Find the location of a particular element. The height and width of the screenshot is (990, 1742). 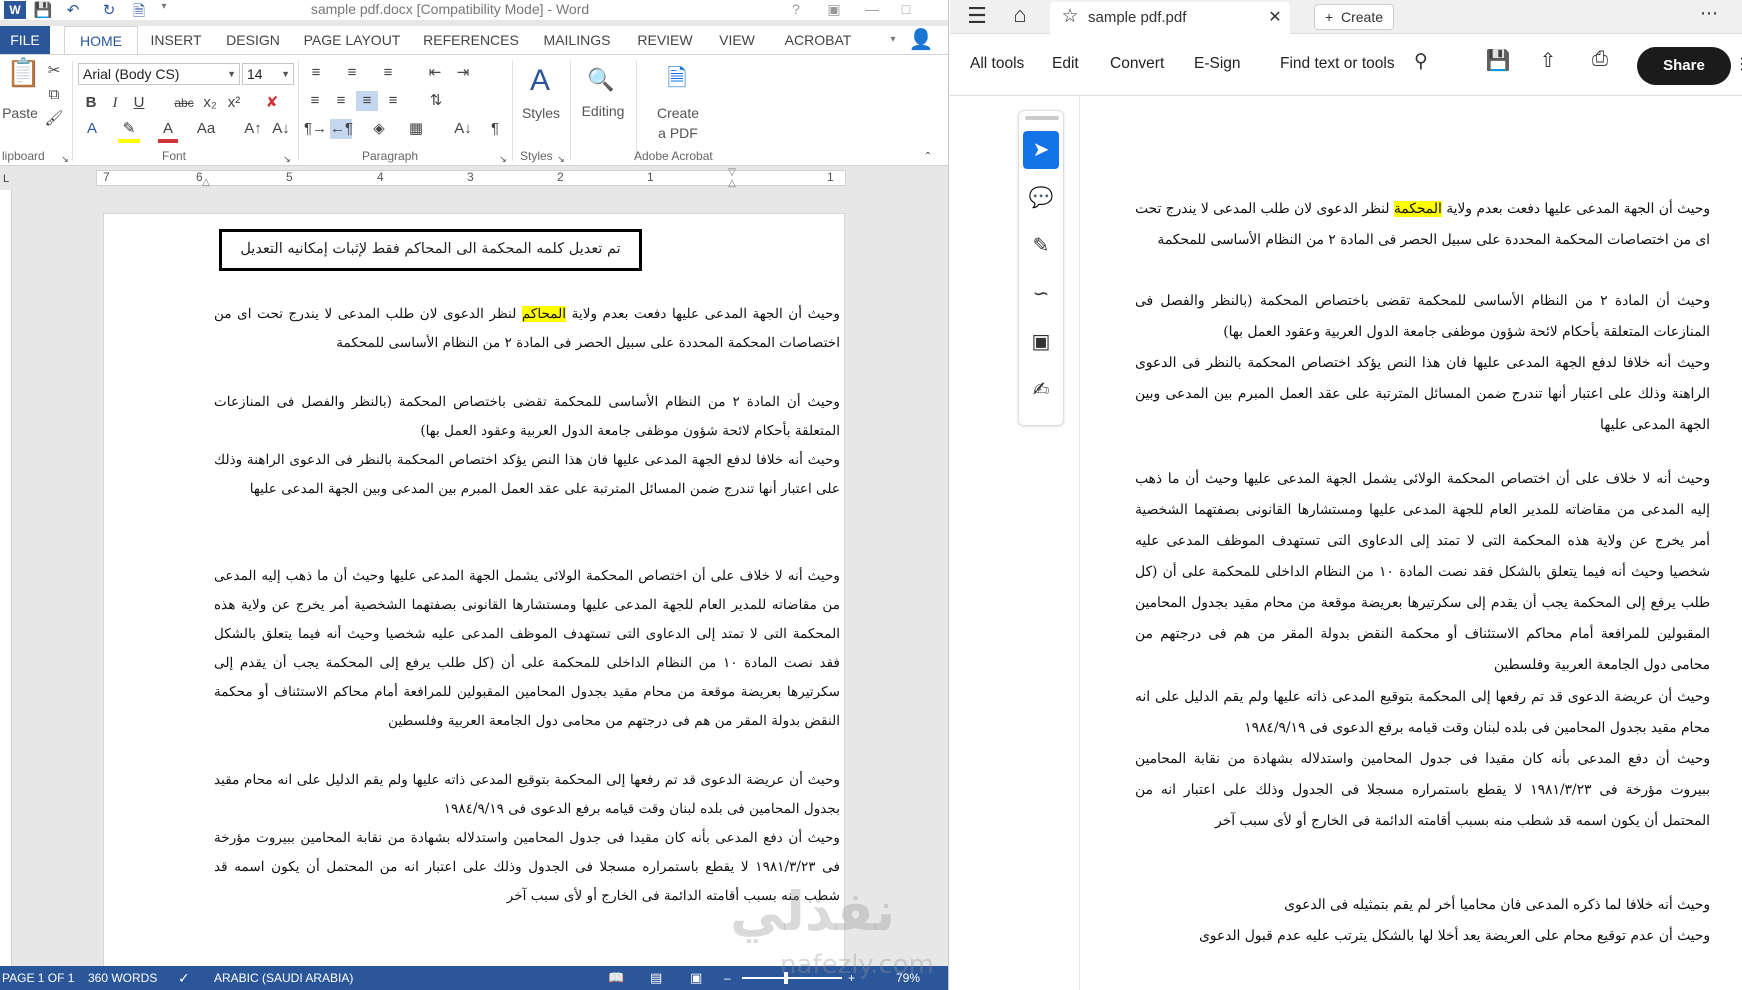

highlight-icon: ✎ is located at coordinates (129, 131).